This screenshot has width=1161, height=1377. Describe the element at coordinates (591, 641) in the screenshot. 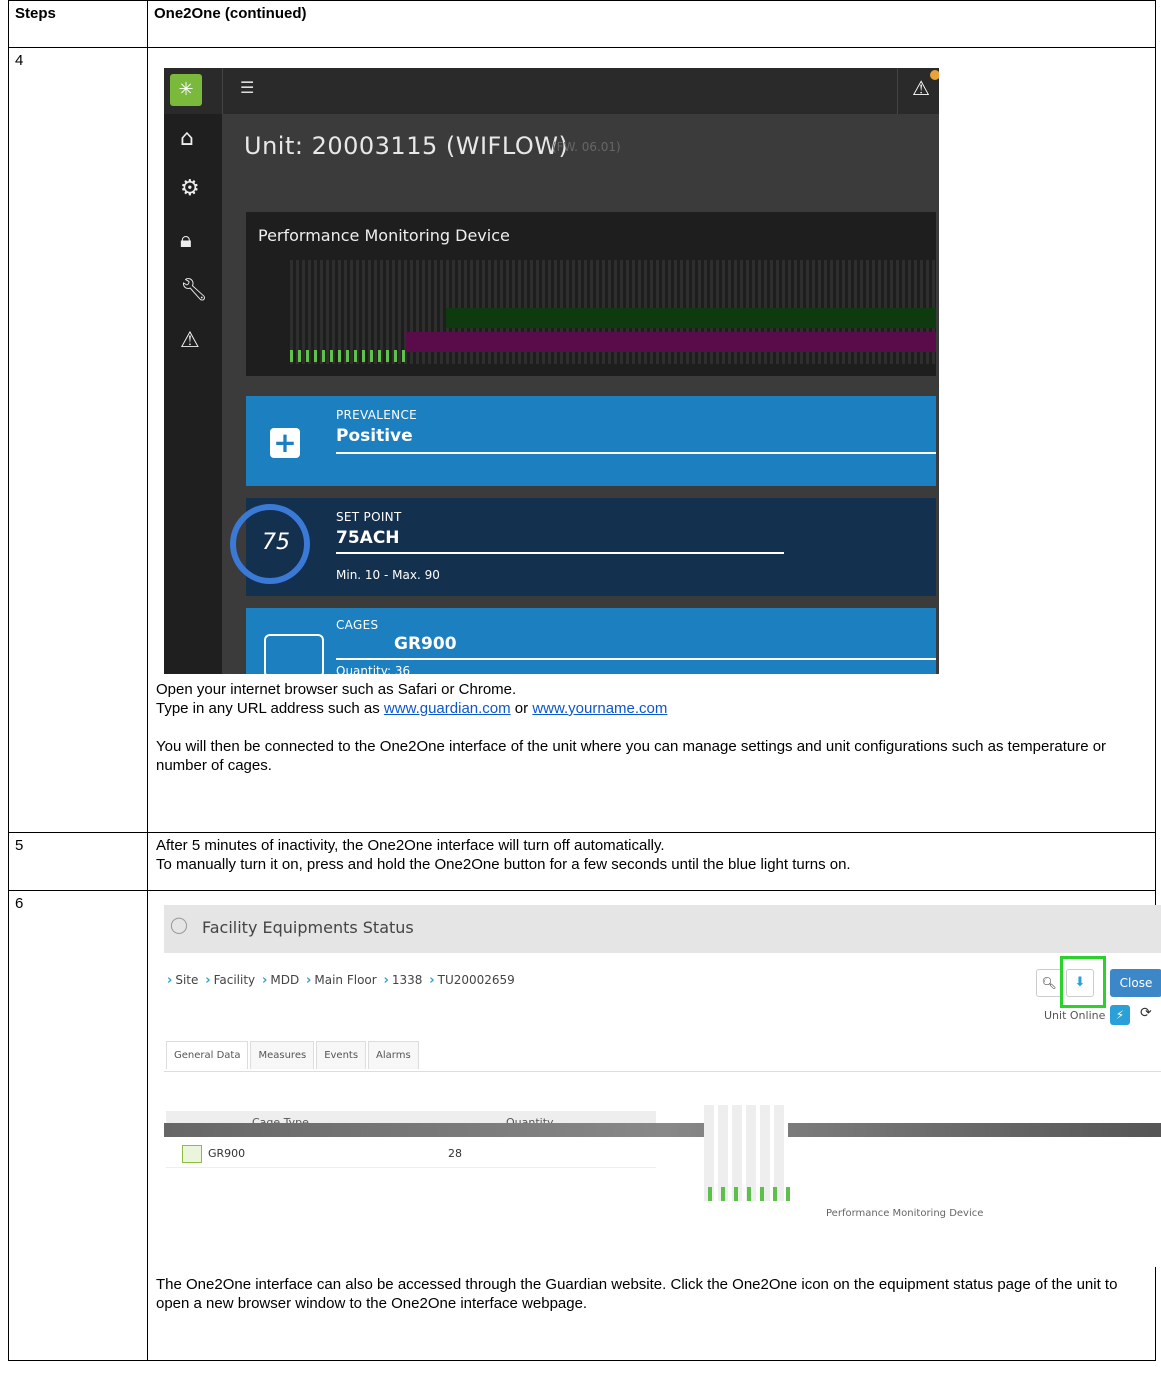

I see `cages-card: CAGES GR900 Quantity: 36` at that location.